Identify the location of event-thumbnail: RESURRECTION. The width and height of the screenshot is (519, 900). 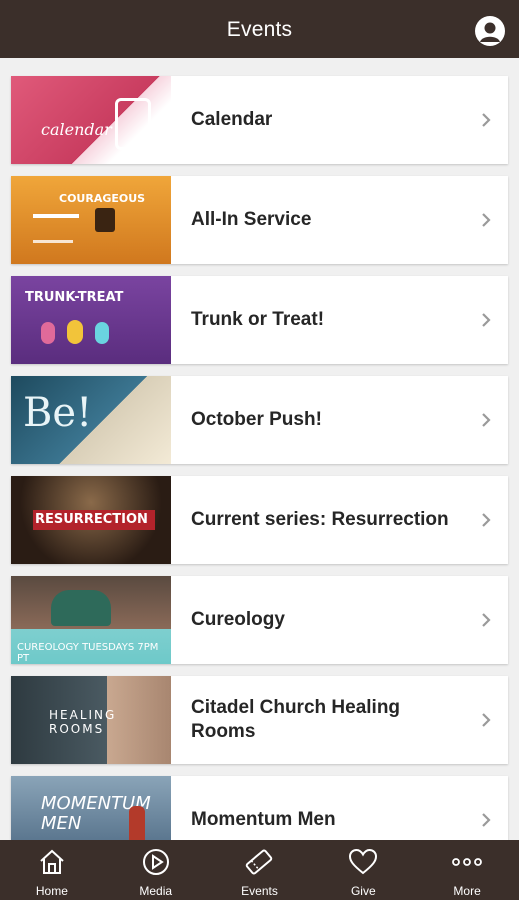
(91, 520).